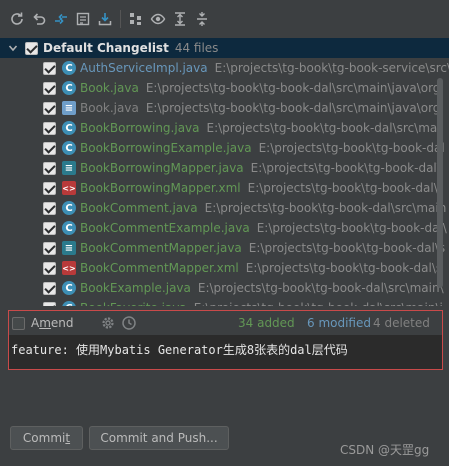 This screenshot has height=466, width=449. I want to click on amend-label-prefix: A, so click(35, 323).